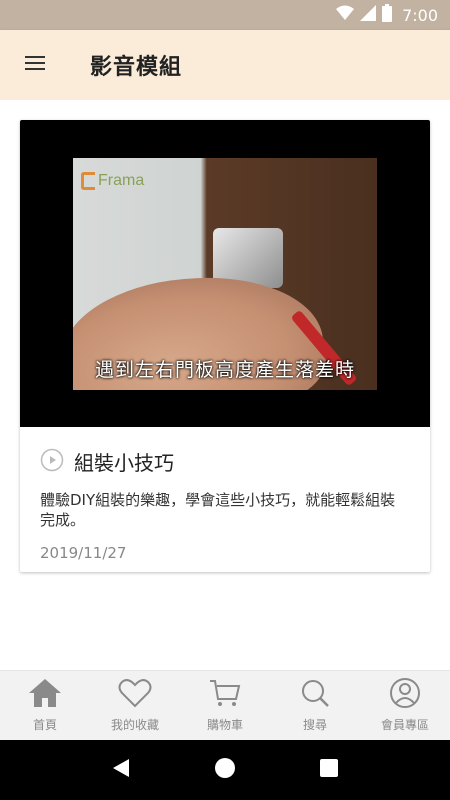  I want to click on menu-button, so click(35, 65).